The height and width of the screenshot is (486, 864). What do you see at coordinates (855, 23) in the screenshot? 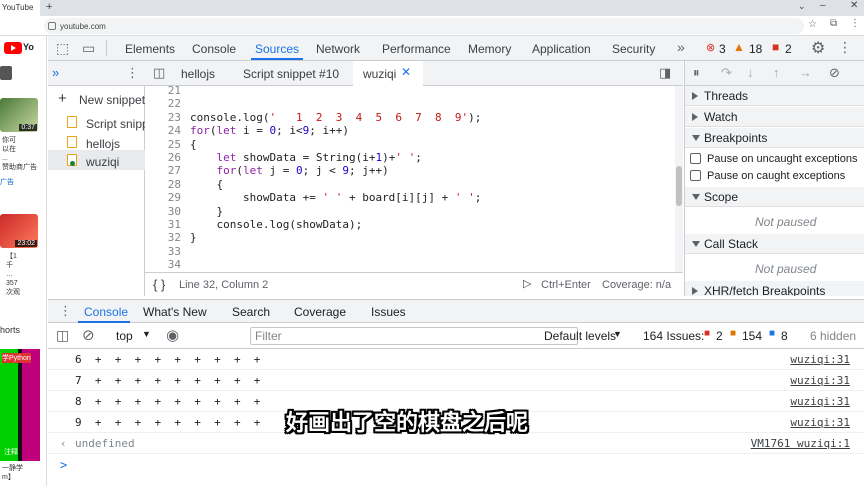
I see `menu-icon: ⋮` at bounding box center [855, 23].